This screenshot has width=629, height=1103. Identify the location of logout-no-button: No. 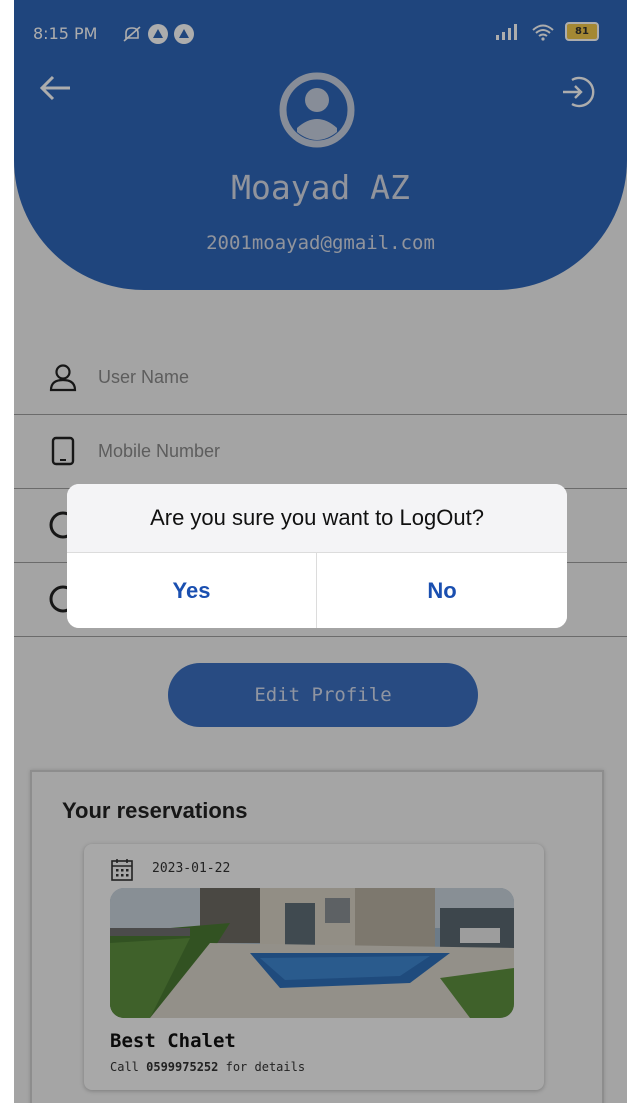
(442, 590).